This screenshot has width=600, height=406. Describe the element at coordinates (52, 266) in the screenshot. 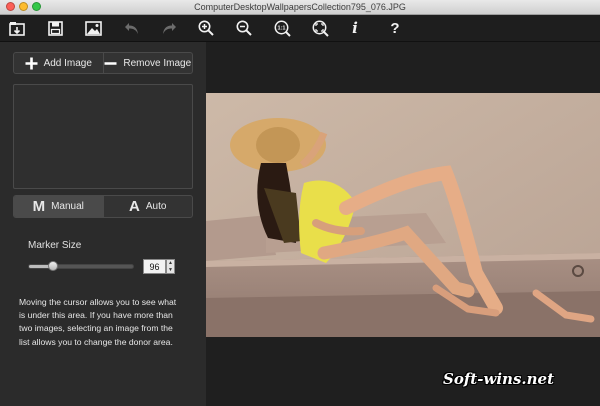

I see `slider-thumb` at that location.